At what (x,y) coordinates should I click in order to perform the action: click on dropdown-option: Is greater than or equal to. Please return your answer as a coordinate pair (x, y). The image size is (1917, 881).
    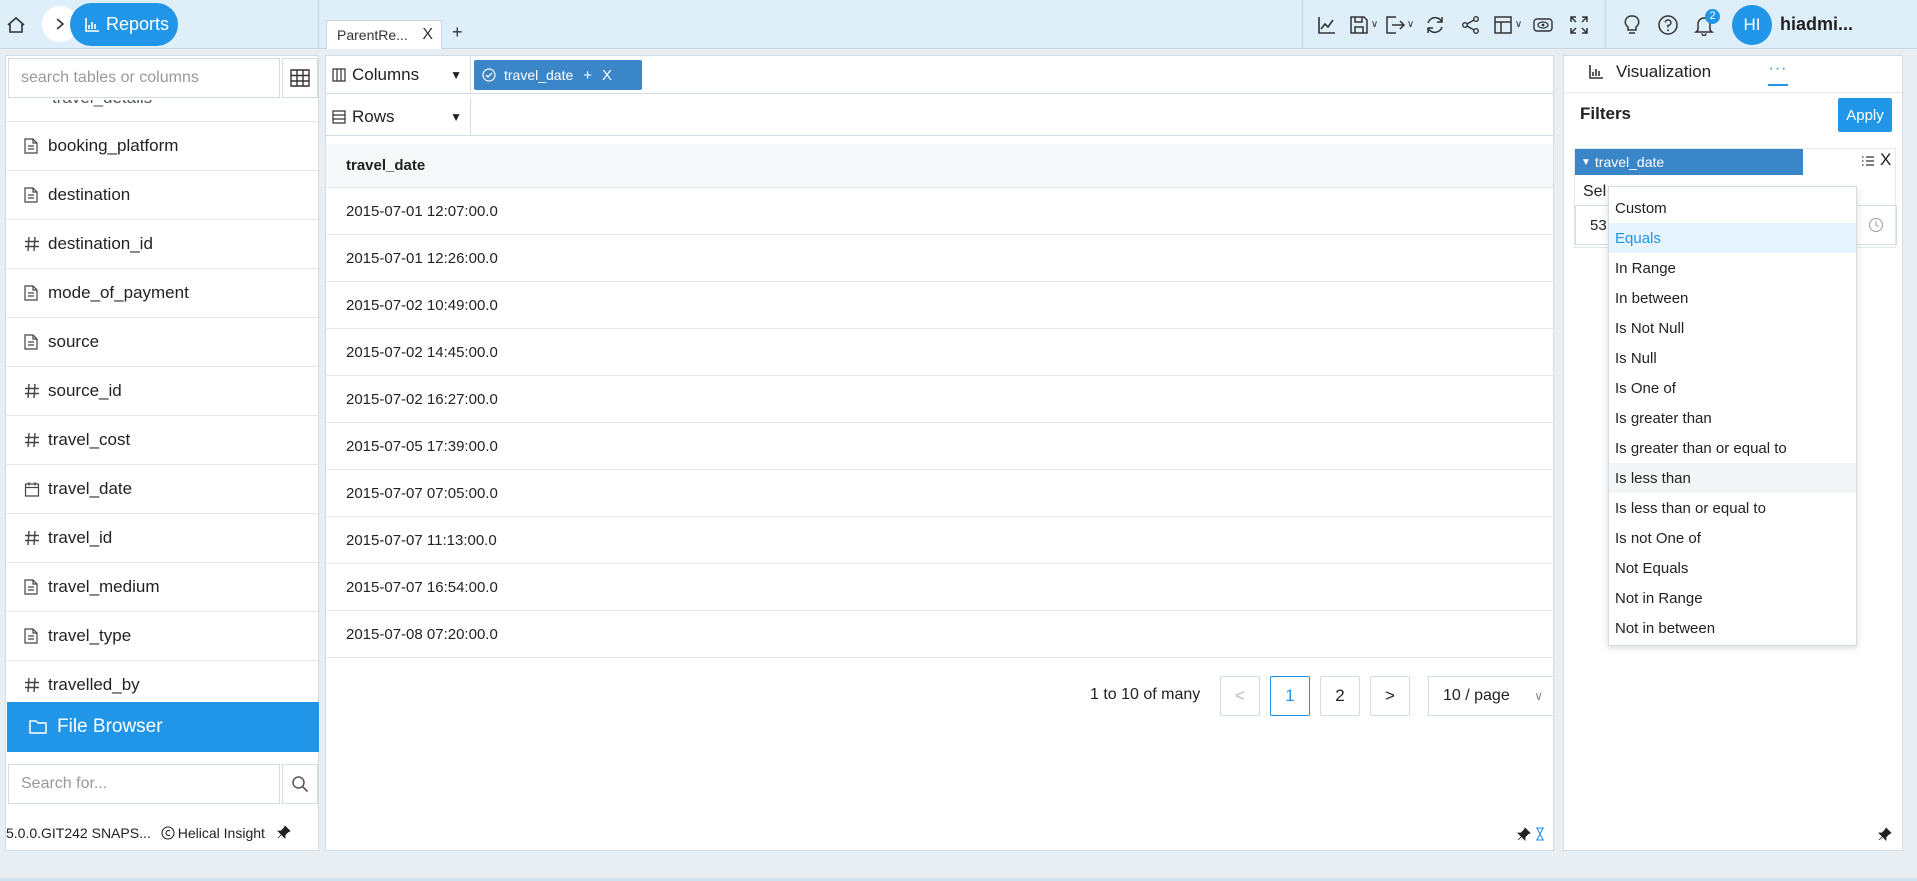
    Looking at the image, I should click on (1732, 448).